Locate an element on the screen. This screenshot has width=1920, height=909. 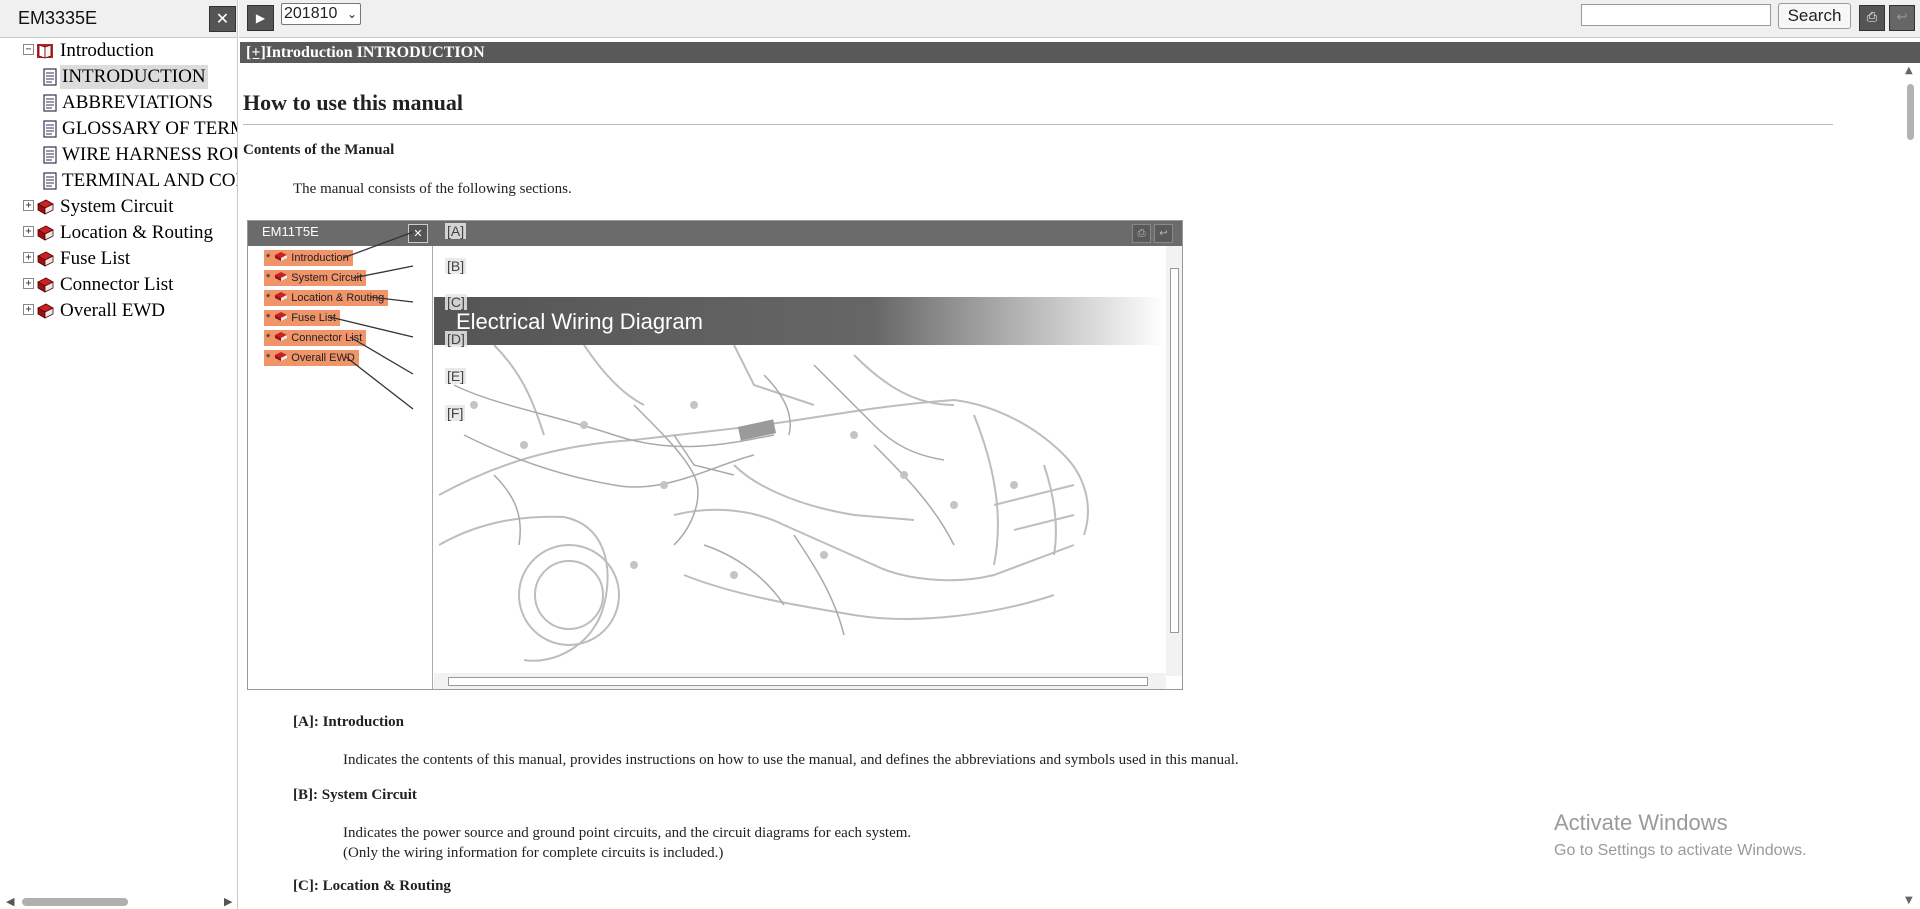
collapse-icon: − is located at coordinates (28, 49).